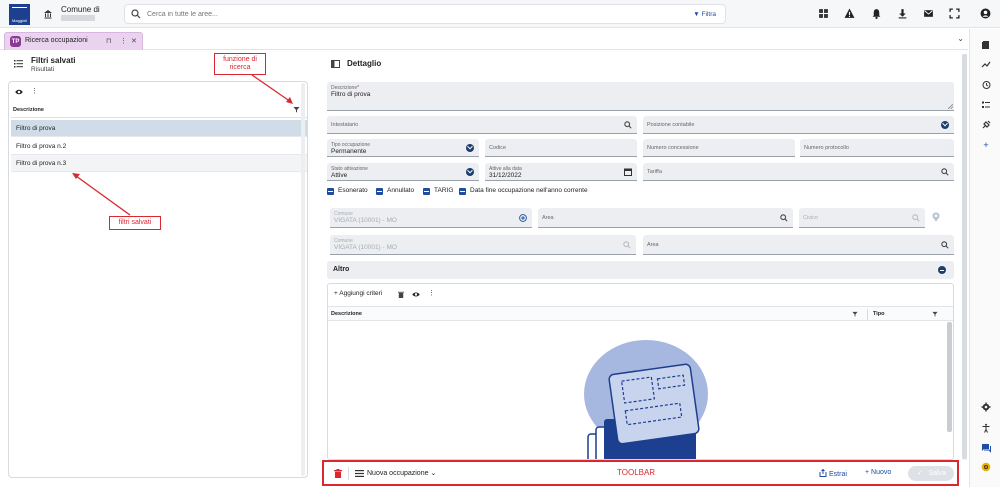 The image size is (1000, 487). Describe the element at coordinates (671, 125) in the screenshot. I see `posizione-contabile-label: Posizione contabile` at that location.